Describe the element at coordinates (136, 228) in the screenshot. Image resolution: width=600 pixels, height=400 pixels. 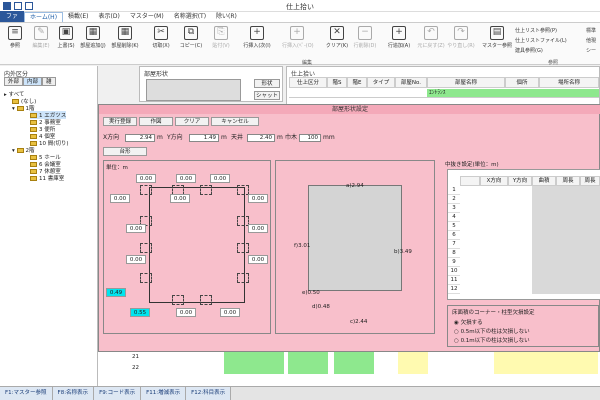
I see `wall-left-mid-field: 0.00` at that location.